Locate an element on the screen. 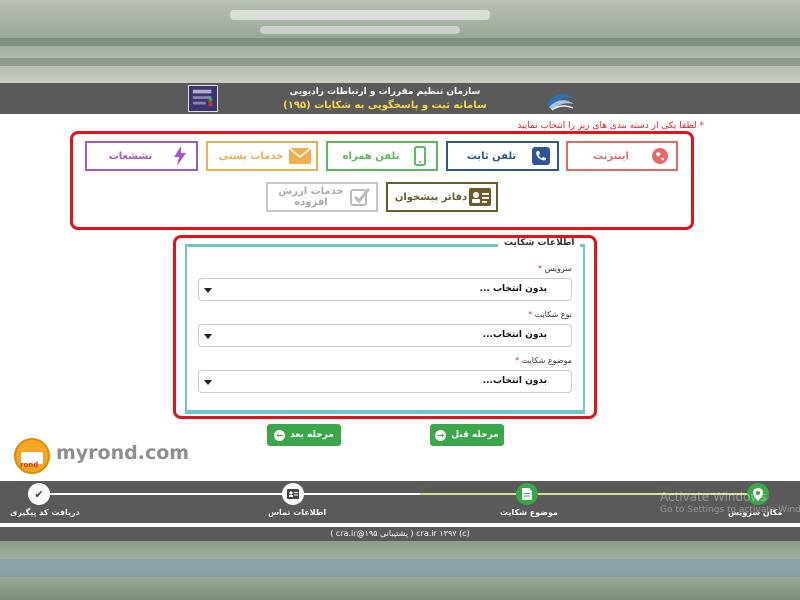 The height and width of the screenshot is (600, 800). category-label: تلفن همراه is located at coordinates (371, 156).